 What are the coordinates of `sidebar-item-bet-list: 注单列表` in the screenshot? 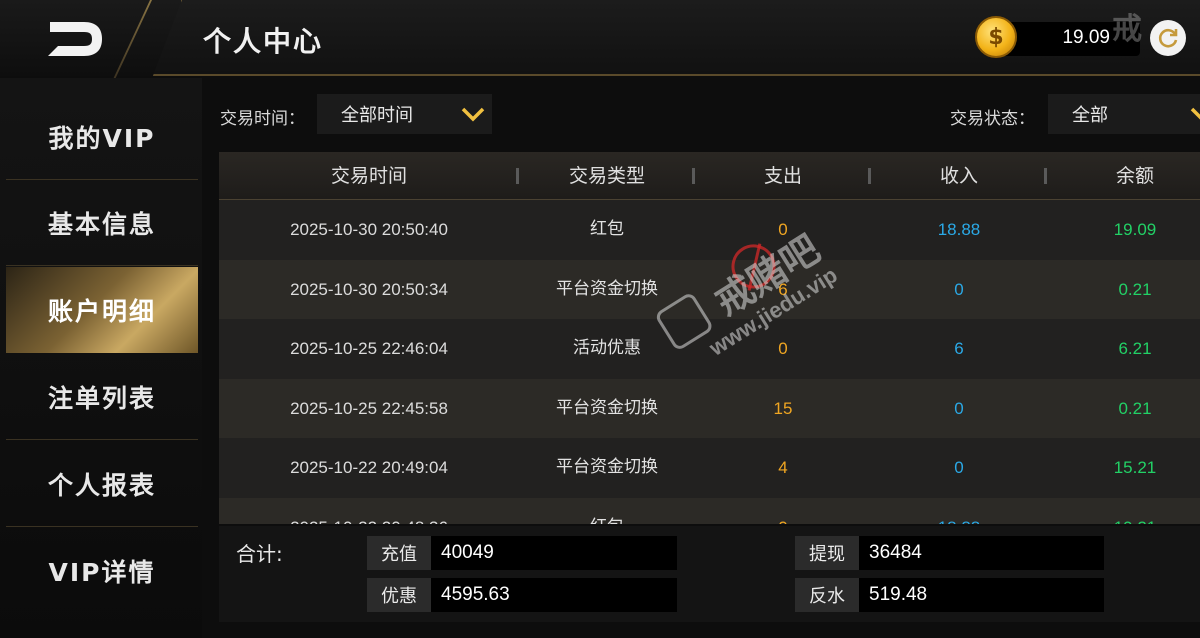 It's located at (102, 397).